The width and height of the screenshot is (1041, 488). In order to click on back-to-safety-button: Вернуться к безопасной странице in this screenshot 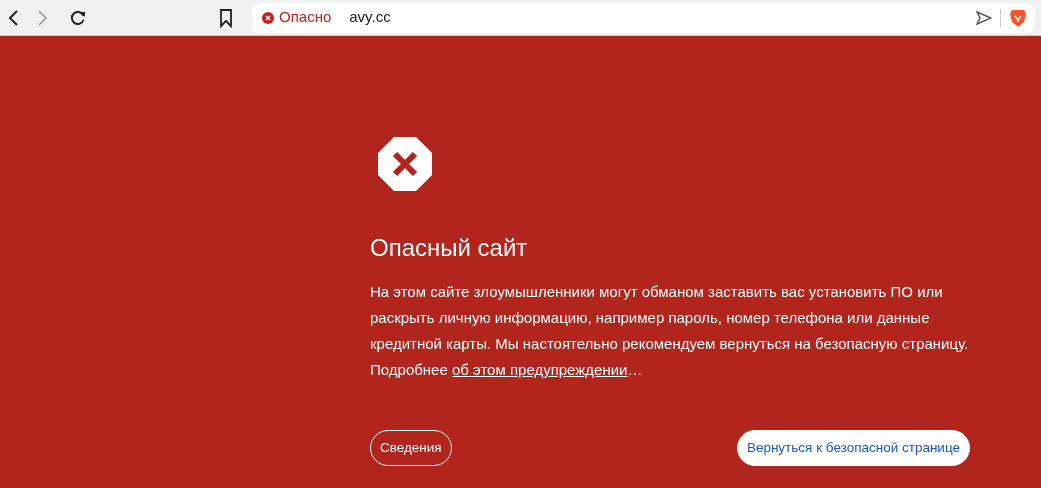, I will do `click(853, 448)`.